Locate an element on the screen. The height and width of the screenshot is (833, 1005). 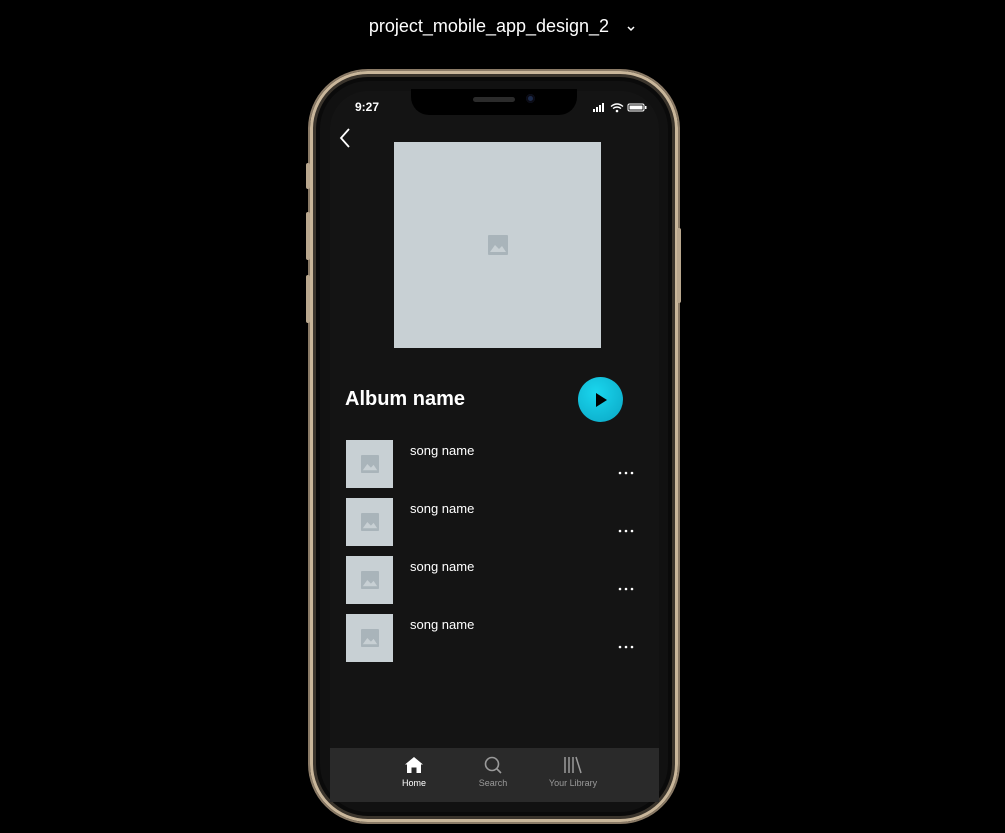
notch is located at coordinates (494, 102).